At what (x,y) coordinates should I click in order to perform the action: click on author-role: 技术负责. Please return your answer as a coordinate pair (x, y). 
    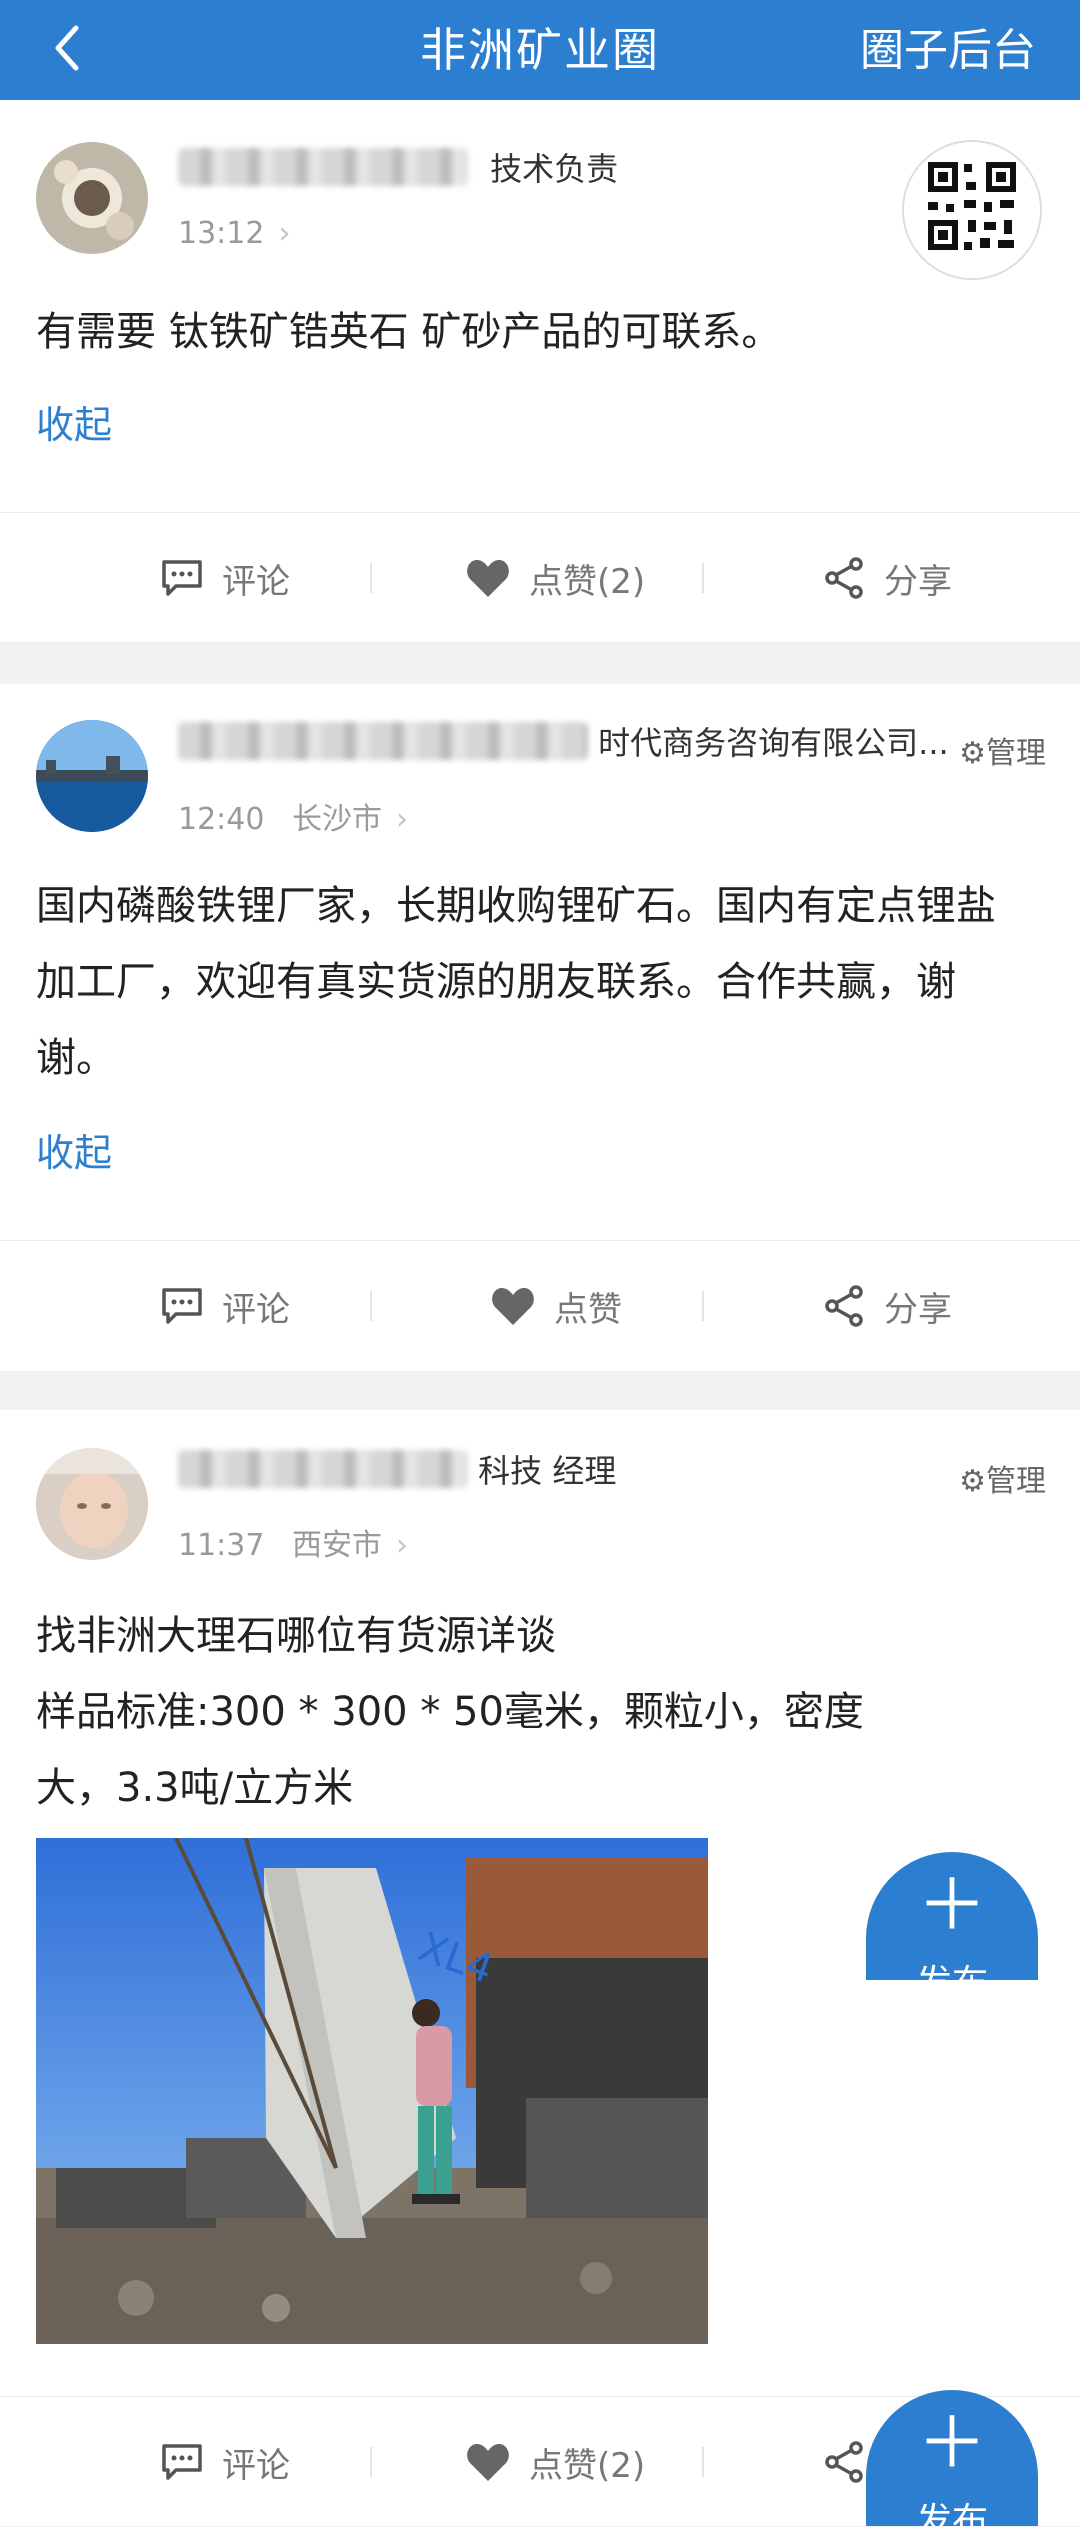
    Looking at the image, I should click on (554, 169).